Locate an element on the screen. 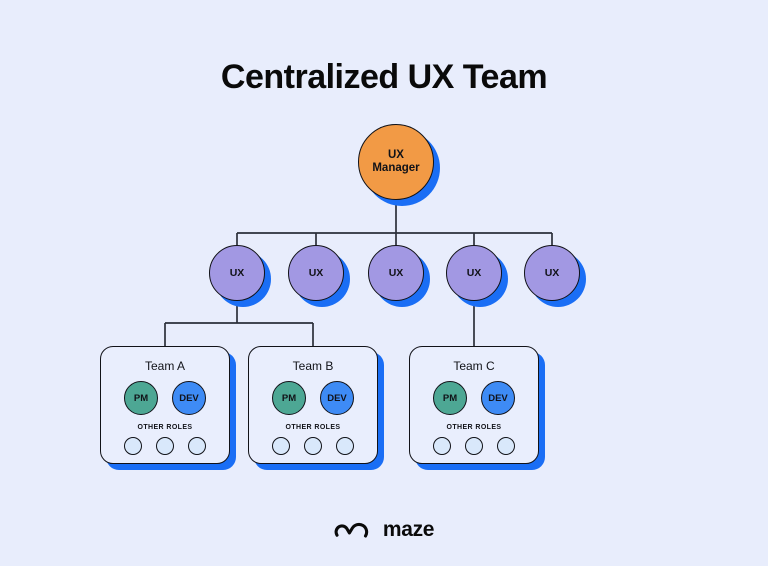 Image resolution: width=768 pixels, height=566 pixels. team-b-other-roles-row is located at coordinates (313, 446).